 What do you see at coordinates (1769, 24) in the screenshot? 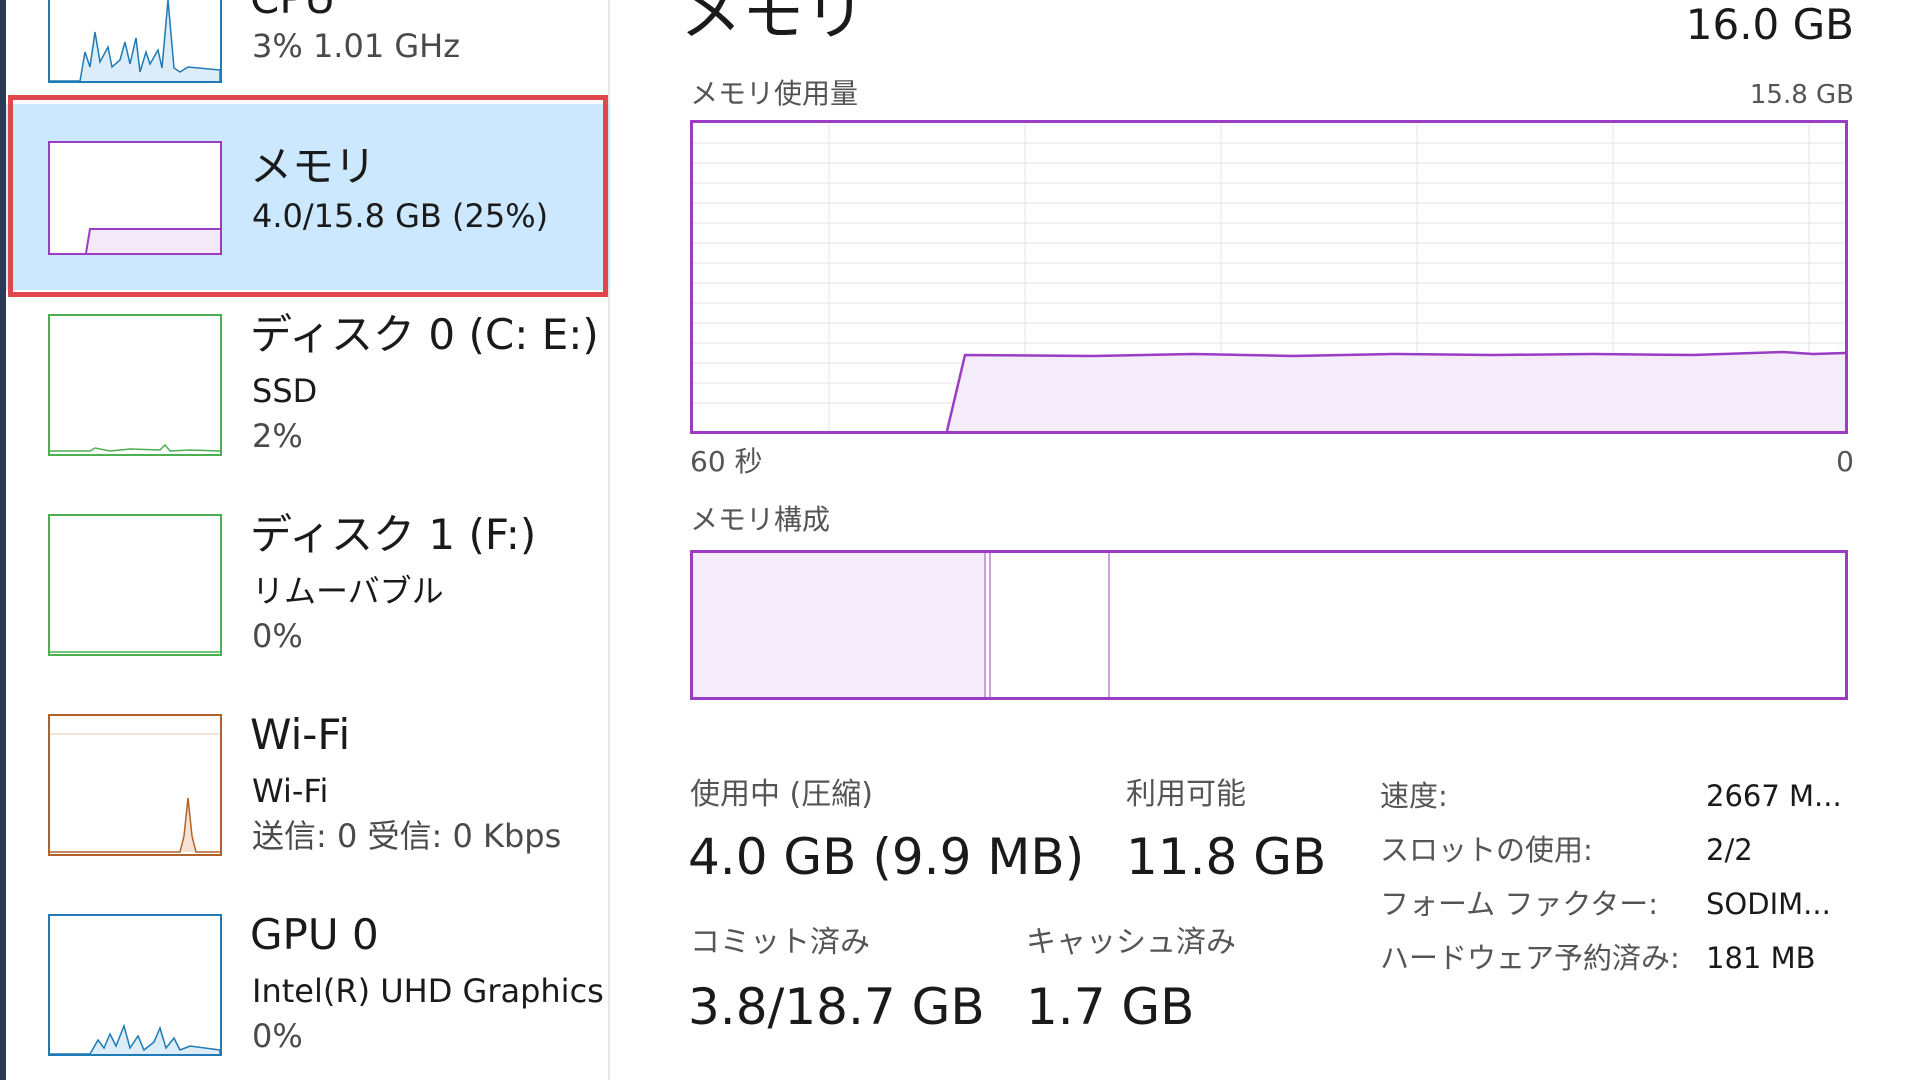
I see `total-memory: 16.0 GB` at bounding box center [1769, 24].